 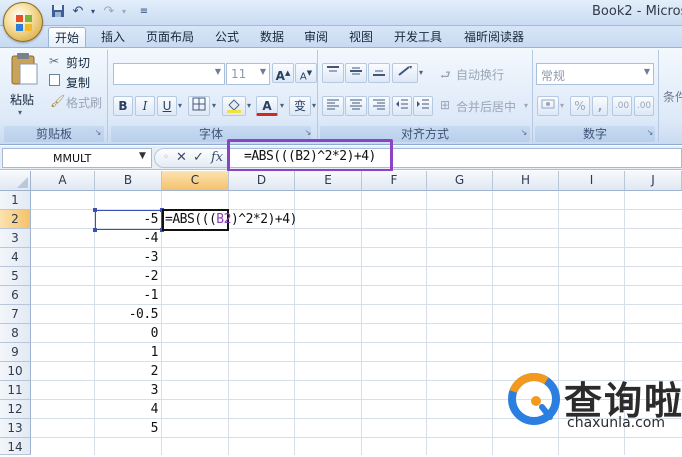 I want to click on column-header-g: G, so click(x=460, y=181).